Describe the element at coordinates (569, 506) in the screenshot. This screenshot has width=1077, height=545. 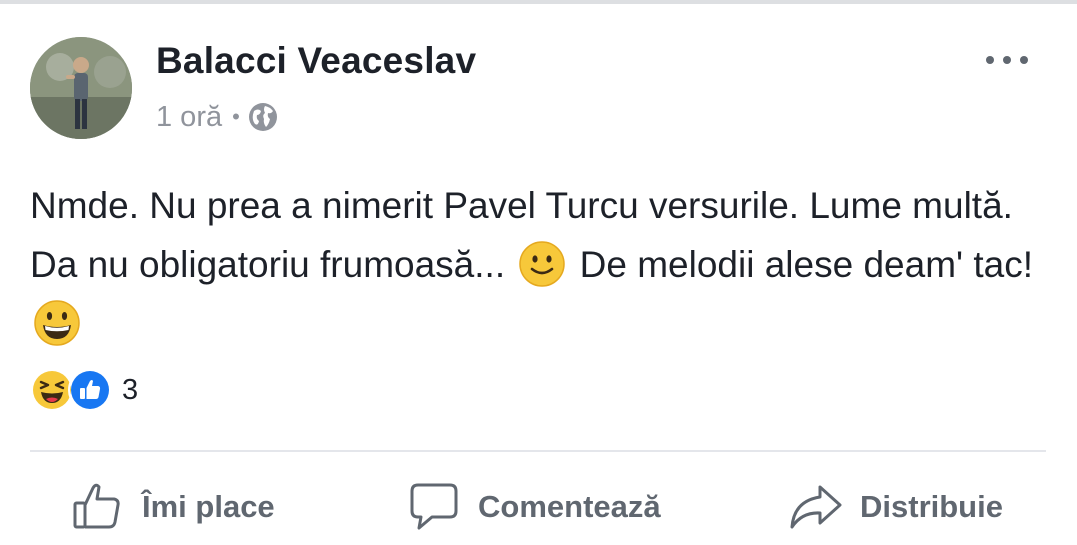
I see `comment-button-label: Comentează` at that location.